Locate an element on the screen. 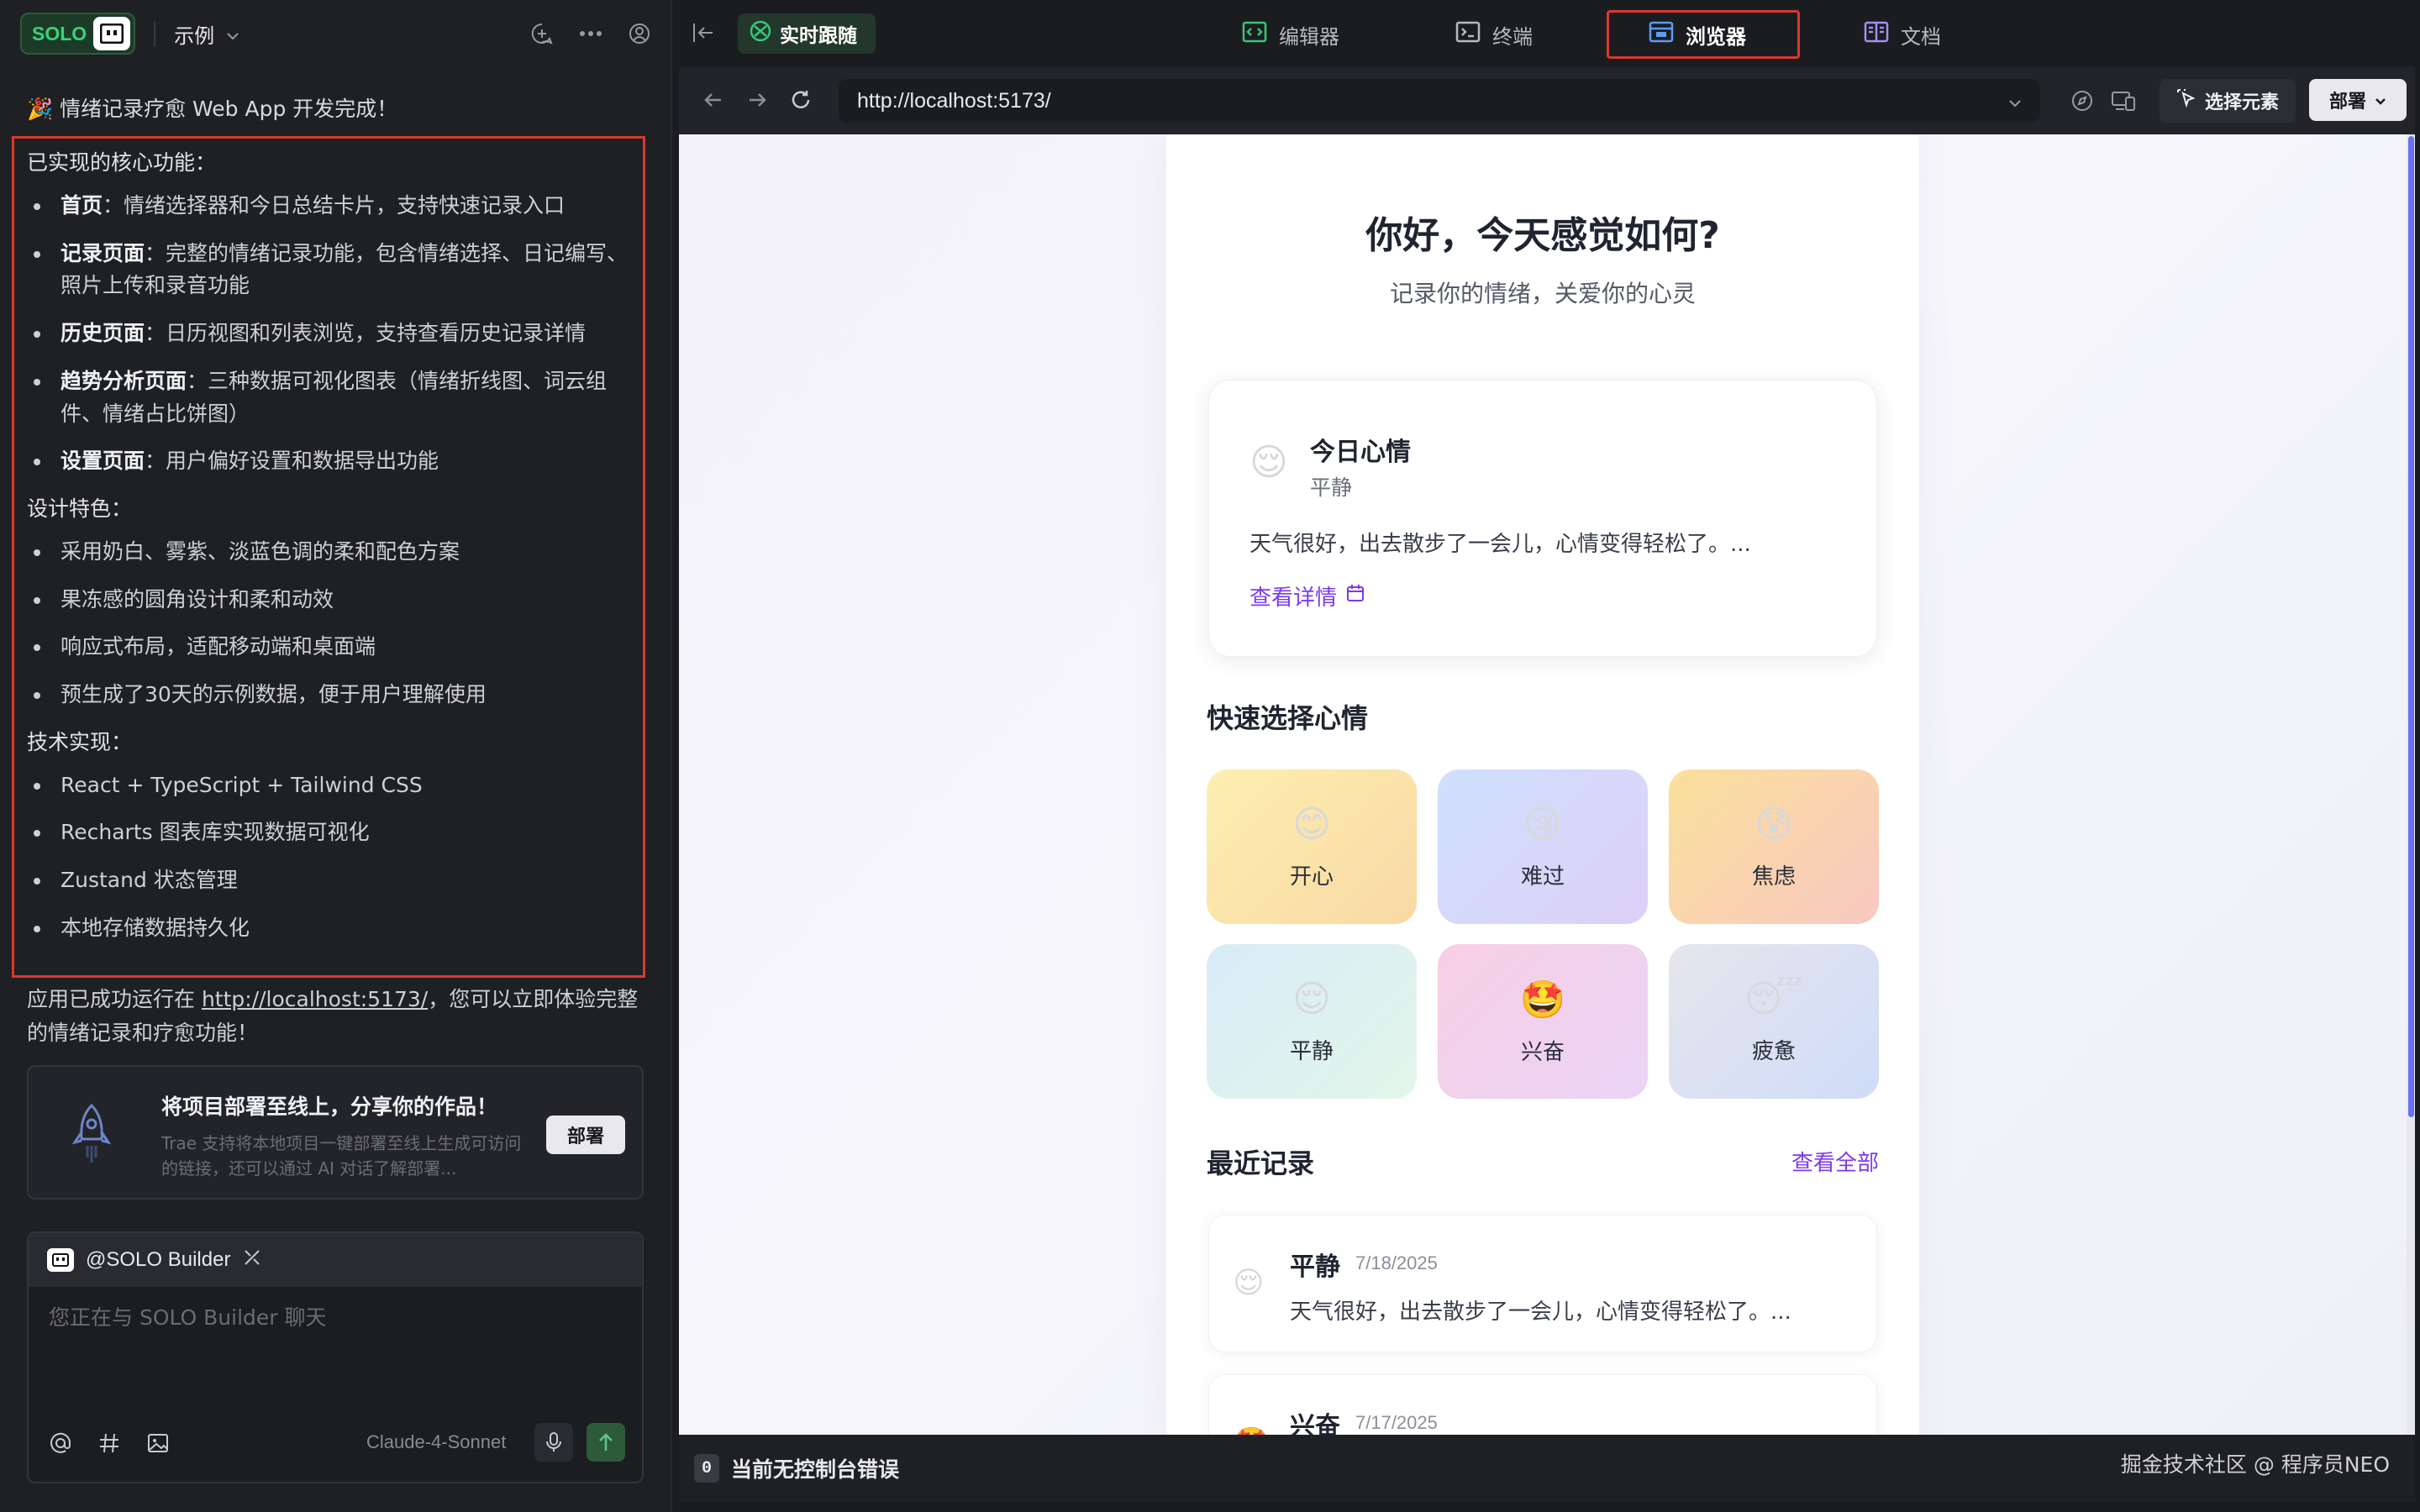  localhost-link: http://localhost:5173/ is located at coordinates (315, 999).